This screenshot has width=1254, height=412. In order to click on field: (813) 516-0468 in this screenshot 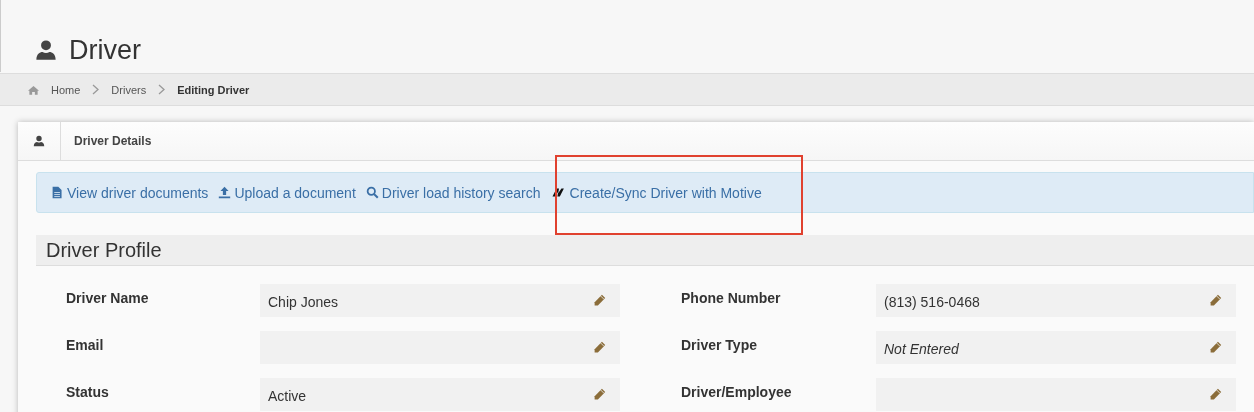, I will do `click(1056, 300)`.